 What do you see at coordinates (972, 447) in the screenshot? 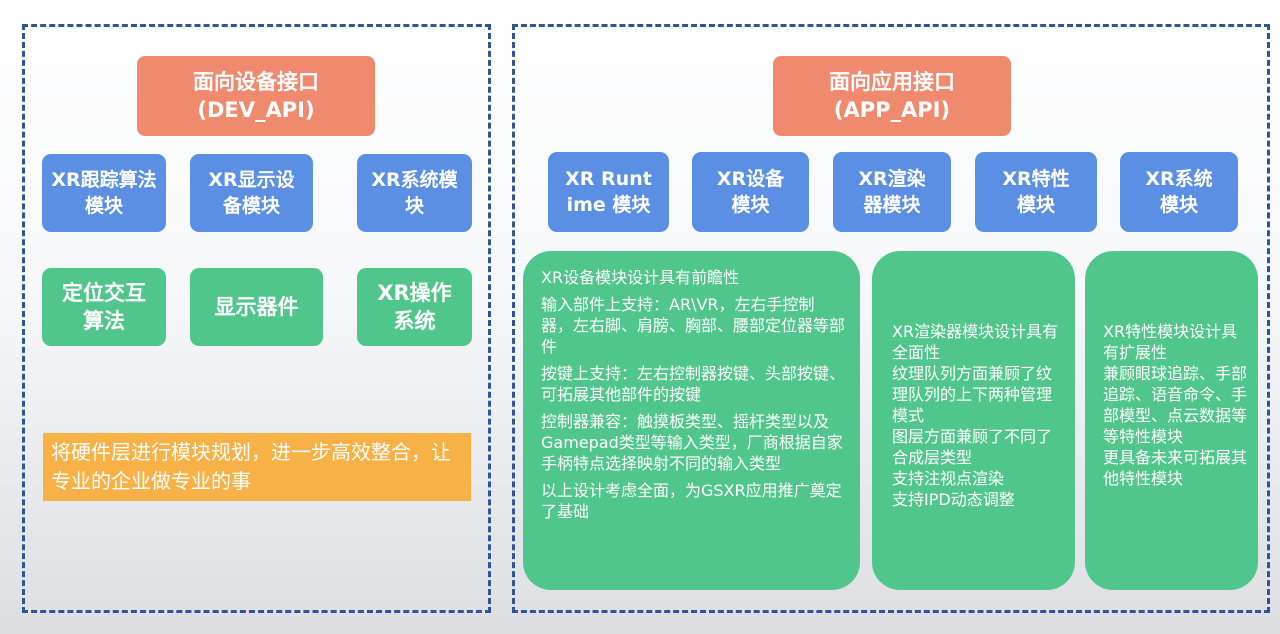
I see `renderer-card-line: 图层方面兼顾了不同了合成层类型` at bounding box center [972, 447].